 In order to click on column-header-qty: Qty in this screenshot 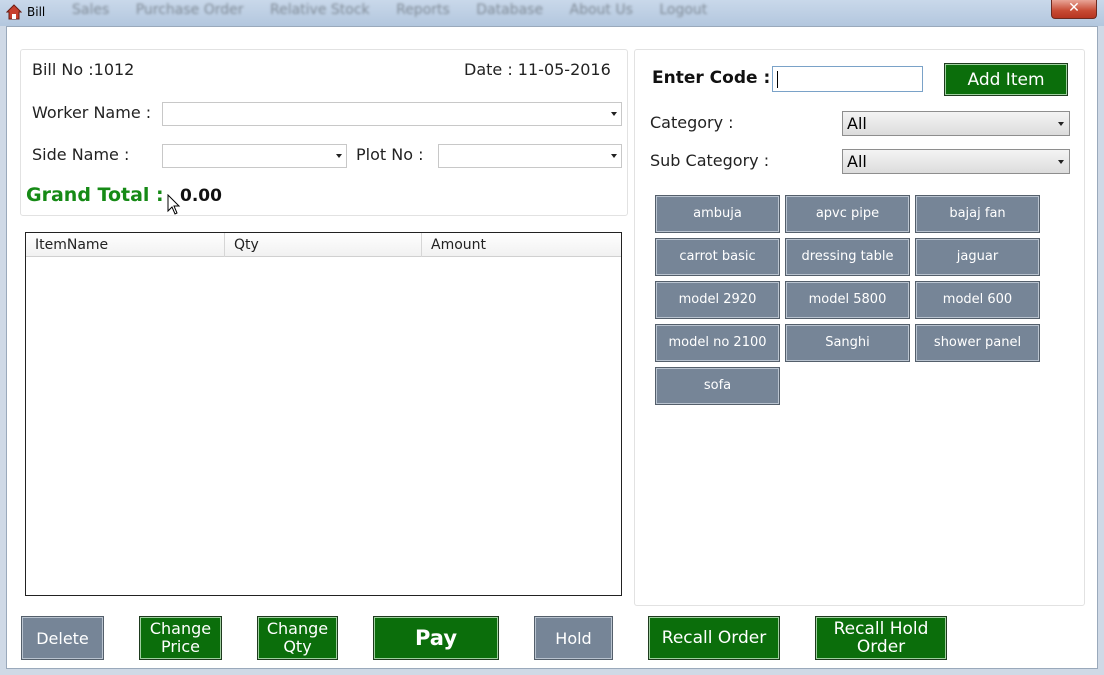, I will do `click(323, 245)`.